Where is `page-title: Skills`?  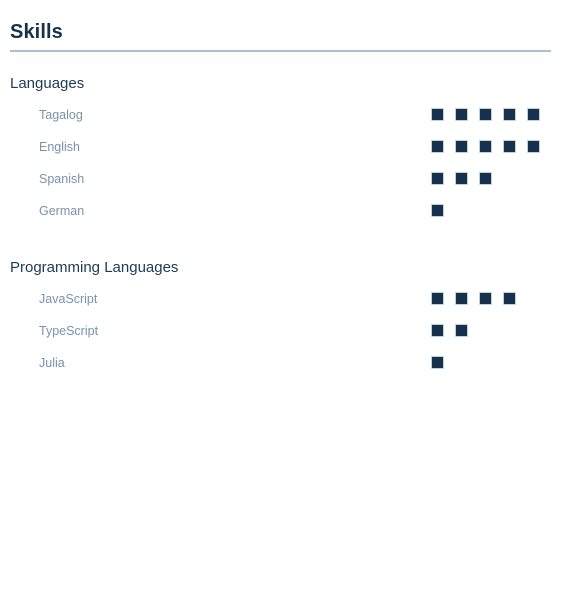 page-title: Skills is located at coordinates (36, 32).